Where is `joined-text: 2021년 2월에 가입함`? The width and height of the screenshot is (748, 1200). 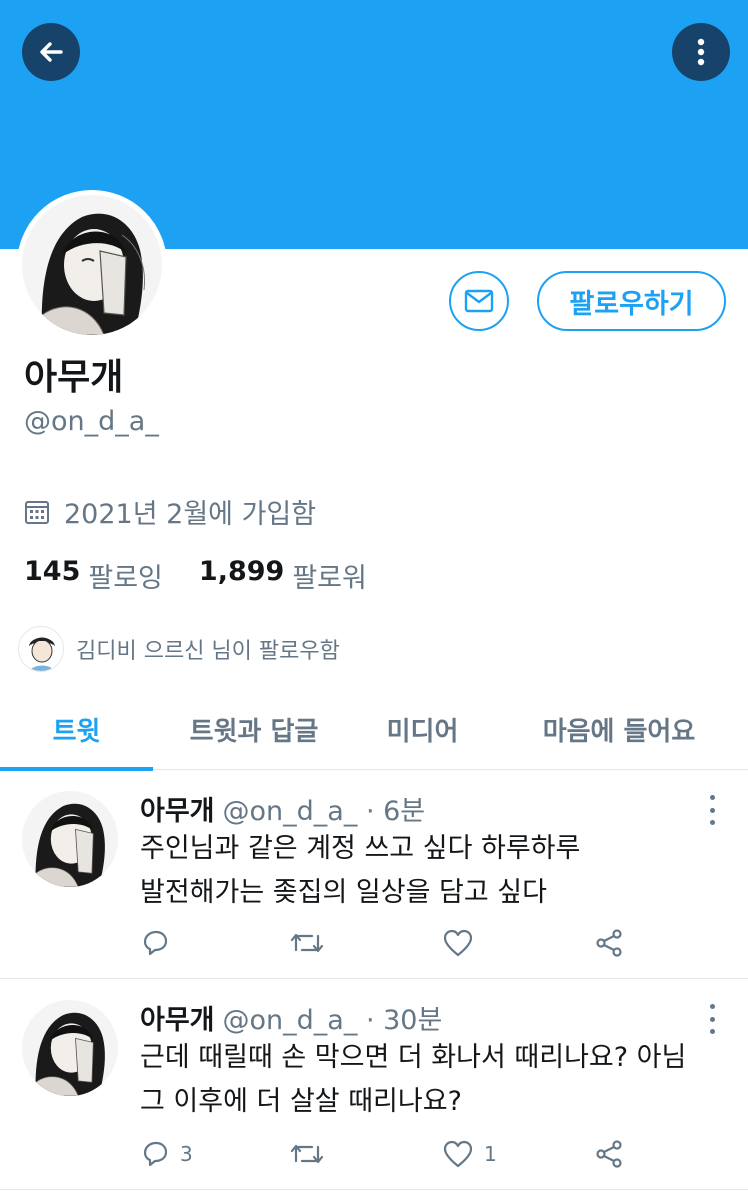 joined-text: 2021년 2월에 가입함 is located at coordinates (190, 514).